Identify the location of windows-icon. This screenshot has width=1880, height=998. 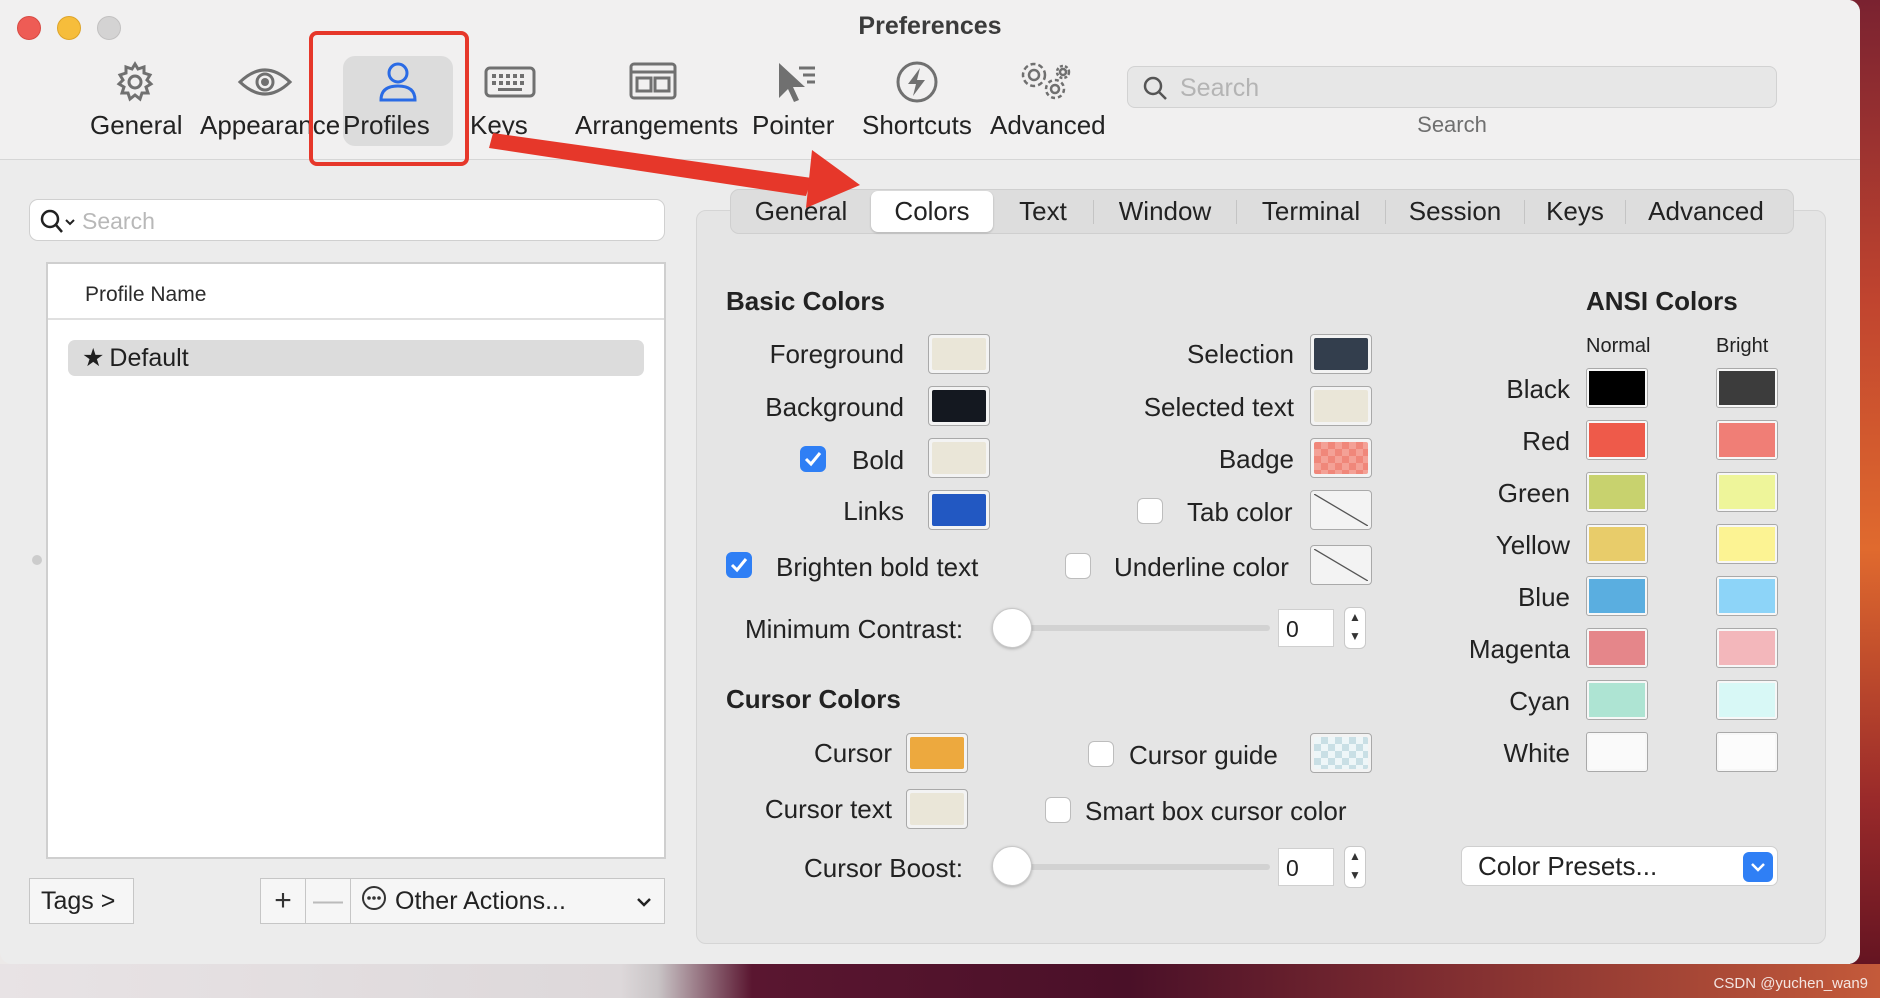
(652, 82).